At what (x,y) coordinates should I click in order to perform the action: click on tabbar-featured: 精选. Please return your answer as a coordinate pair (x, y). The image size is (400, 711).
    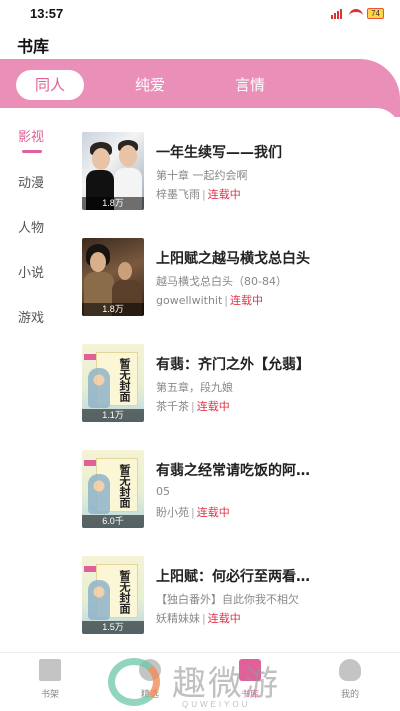
    Looking at the image, I should click on (150, 681).